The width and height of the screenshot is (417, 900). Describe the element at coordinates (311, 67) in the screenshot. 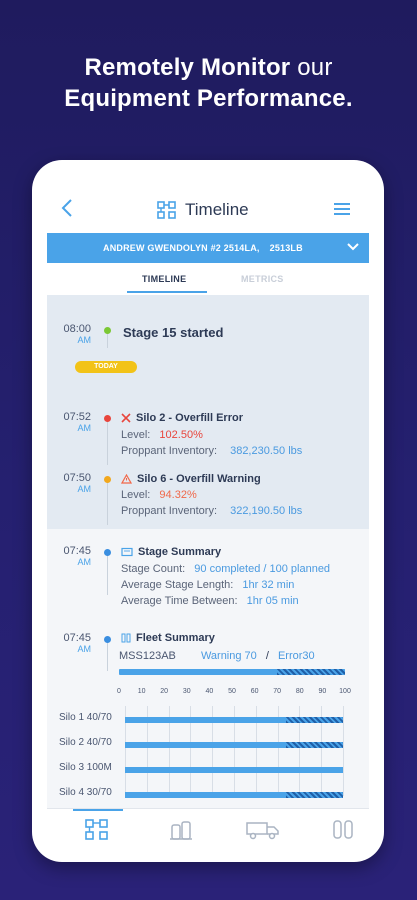

I see `promo-line1-light: our` at that location.